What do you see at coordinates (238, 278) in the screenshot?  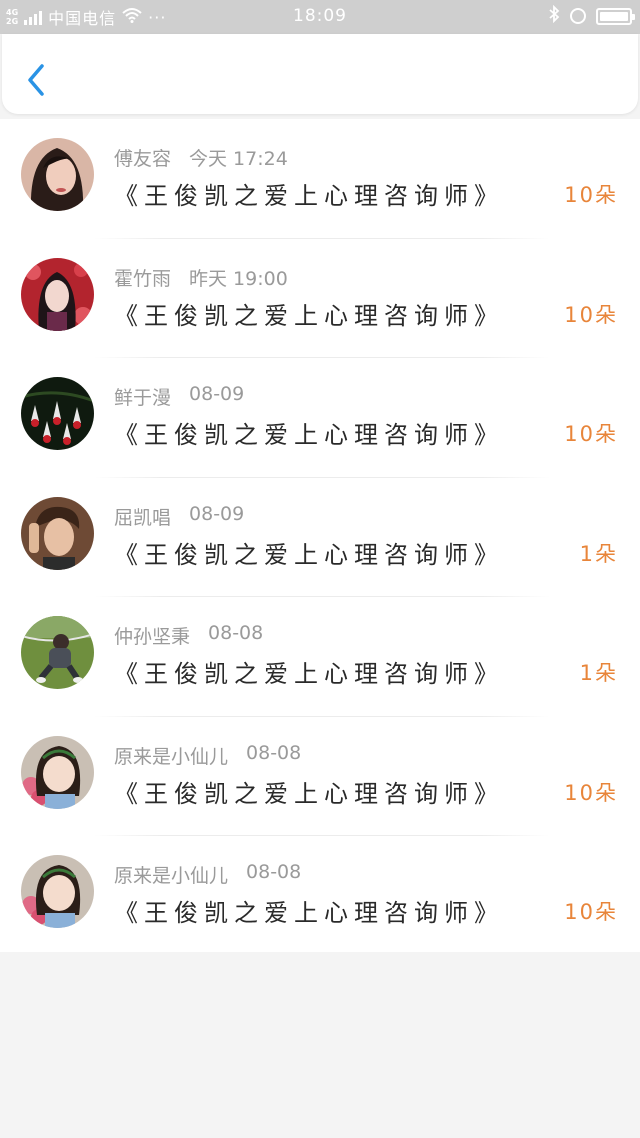 I see `item-date: 昨天 19:00` at bounding box center [238, 278].